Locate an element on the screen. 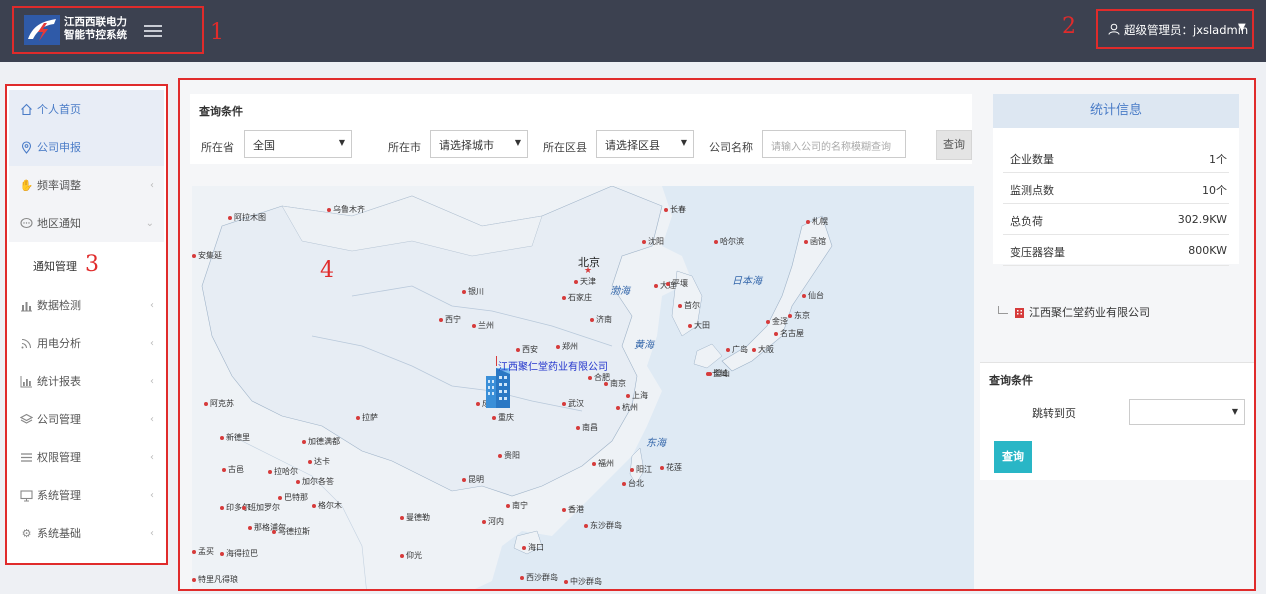 The width and height of the screenshot is (1266, 594). company-tree-node: 江西聚仁堂药业有限公司 is located at coordinates (1074, 312).